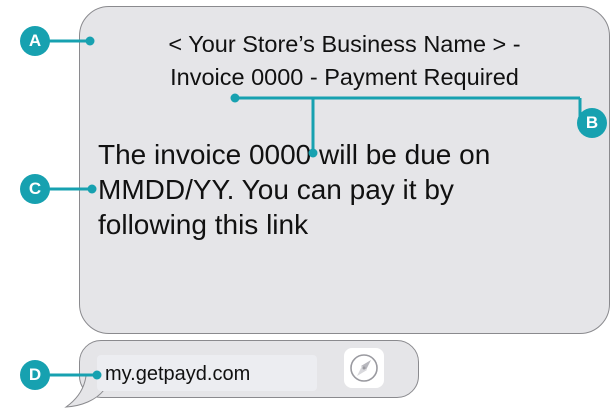 Image resolution: width=616 pixels, height=408 pixels. I want to click on callout-d: D, so click(35, 375).